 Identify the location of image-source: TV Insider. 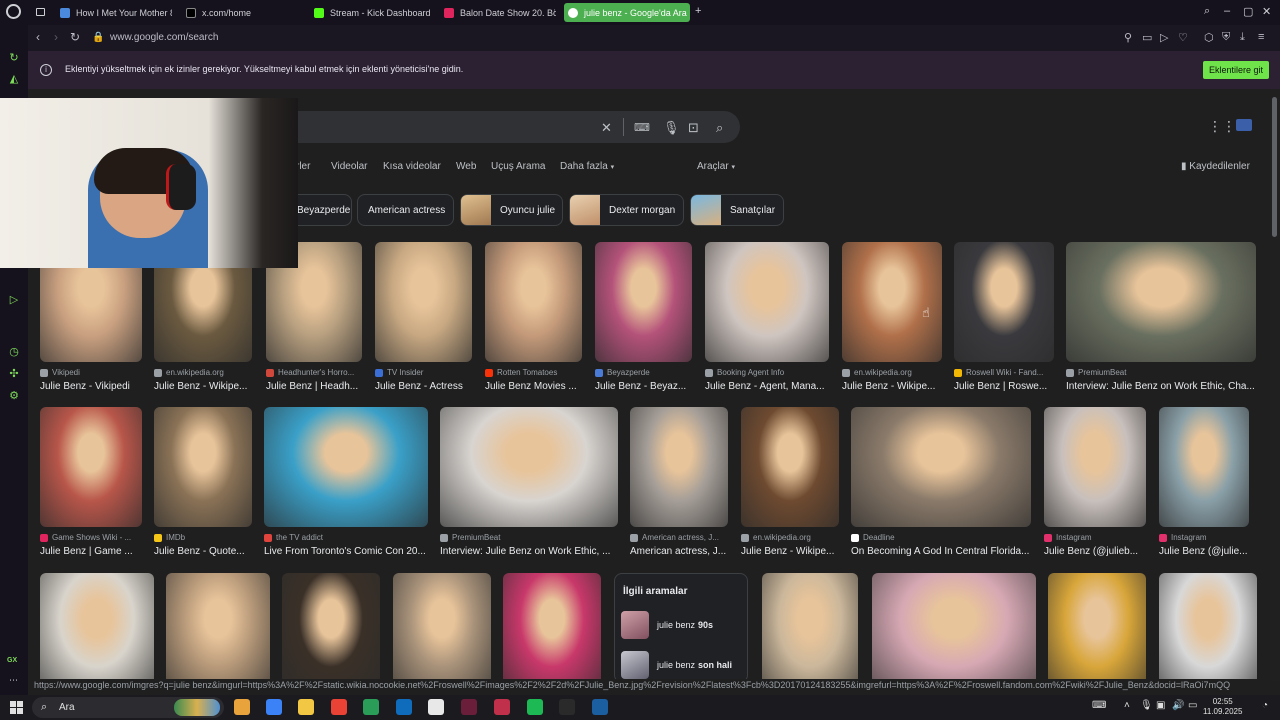
(423, 372).